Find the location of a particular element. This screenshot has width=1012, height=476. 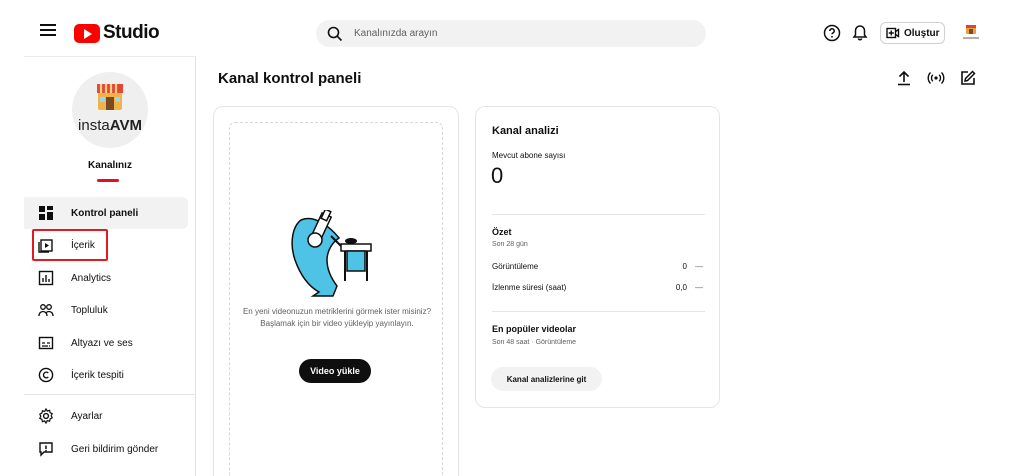

metric-row-watch-time: İzlenme süresi (saat) 0,0 — is located at coordinates (598, 289).